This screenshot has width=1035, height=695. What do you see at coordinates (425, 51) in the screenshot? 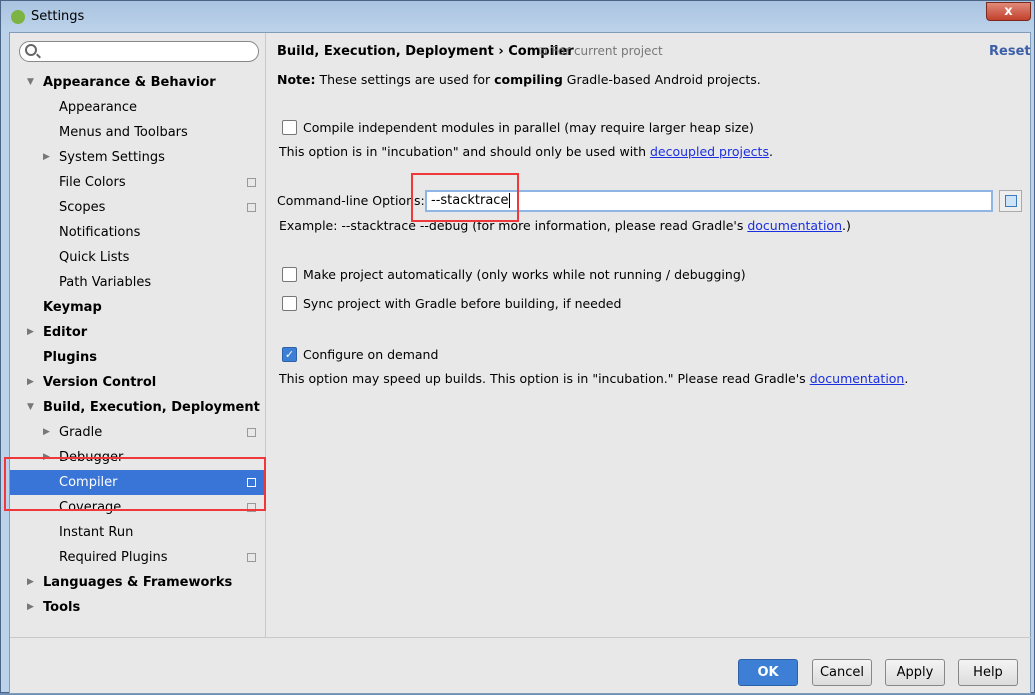
I see `breadcrumb: Build, Execution, Deployment › Compiler` at bounding box center [425, 51].